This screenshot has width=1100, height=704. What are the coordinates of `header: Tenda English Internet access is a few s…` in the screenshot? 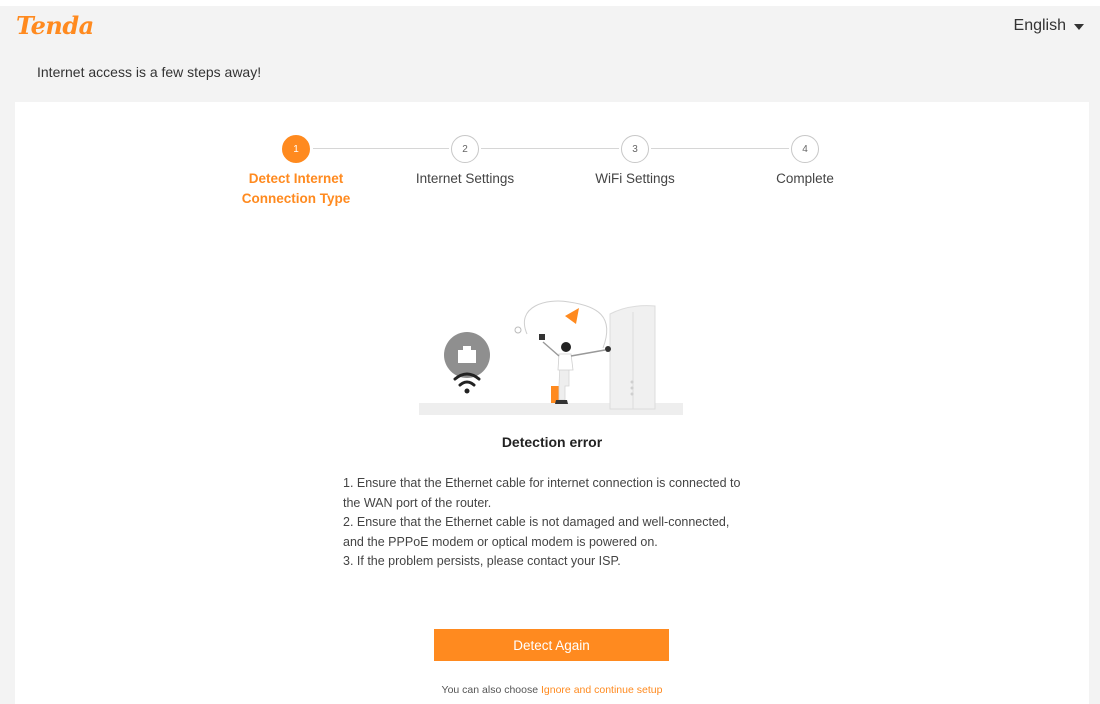 It's located at (550, 48).